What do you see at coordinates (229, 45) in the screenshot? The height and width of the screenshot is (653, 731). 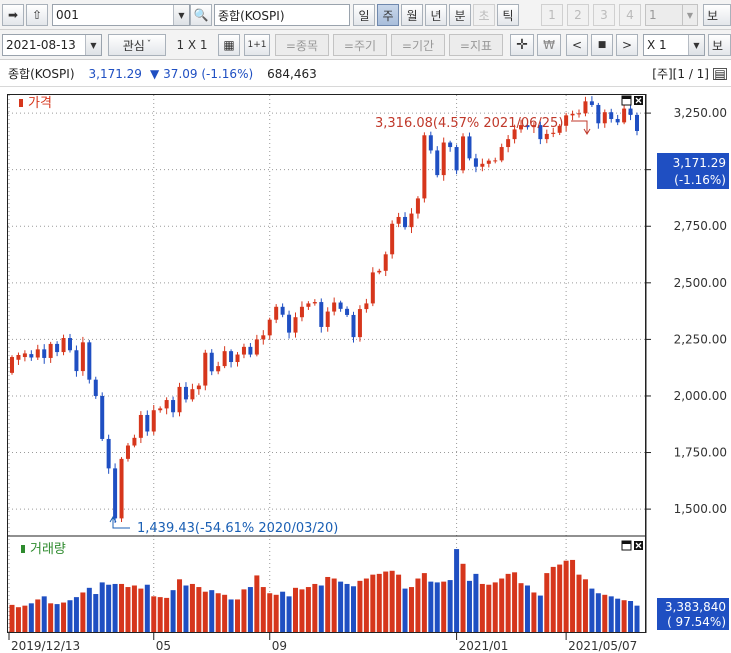 I see `grid-icon: ▦` at bounding box center [229, 45].